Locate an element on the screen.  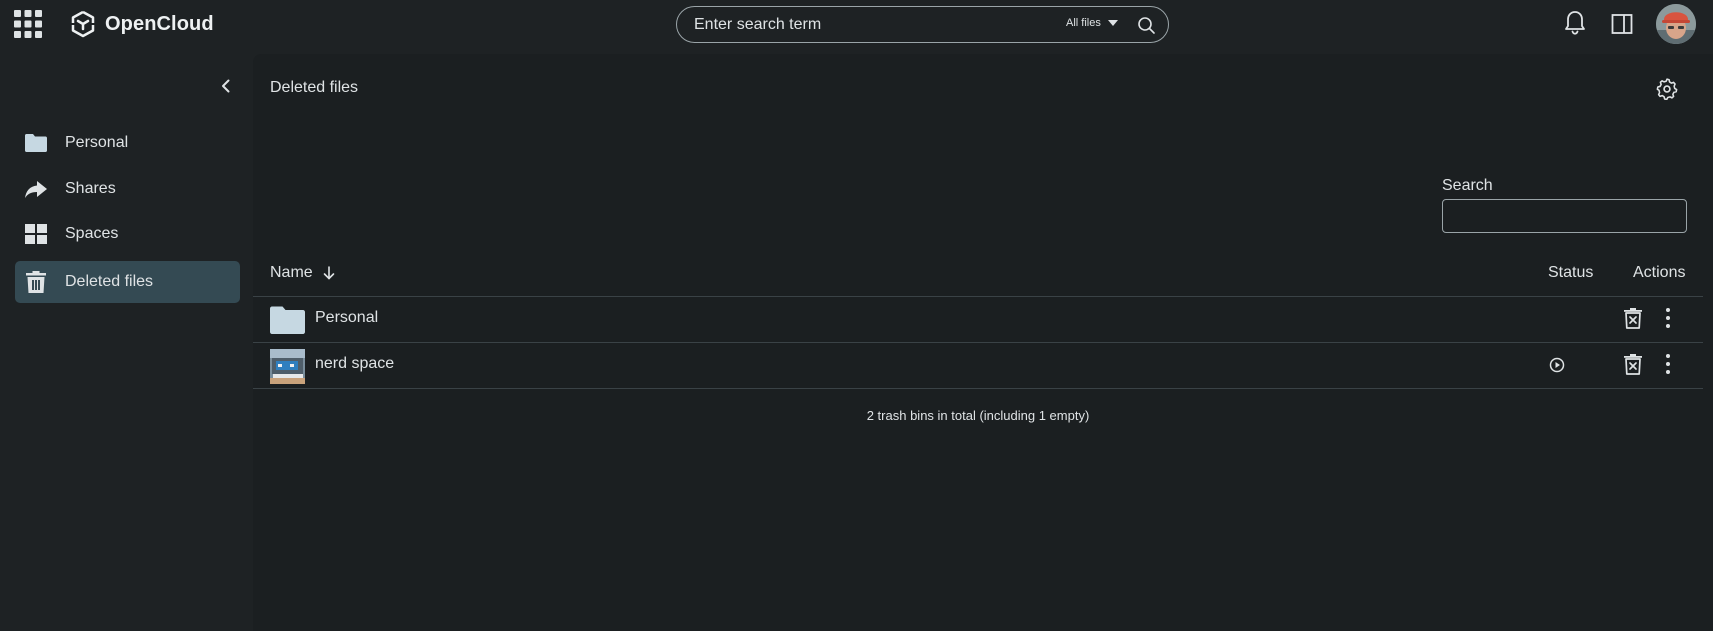
share-icon is located at coordinates (36, 189).